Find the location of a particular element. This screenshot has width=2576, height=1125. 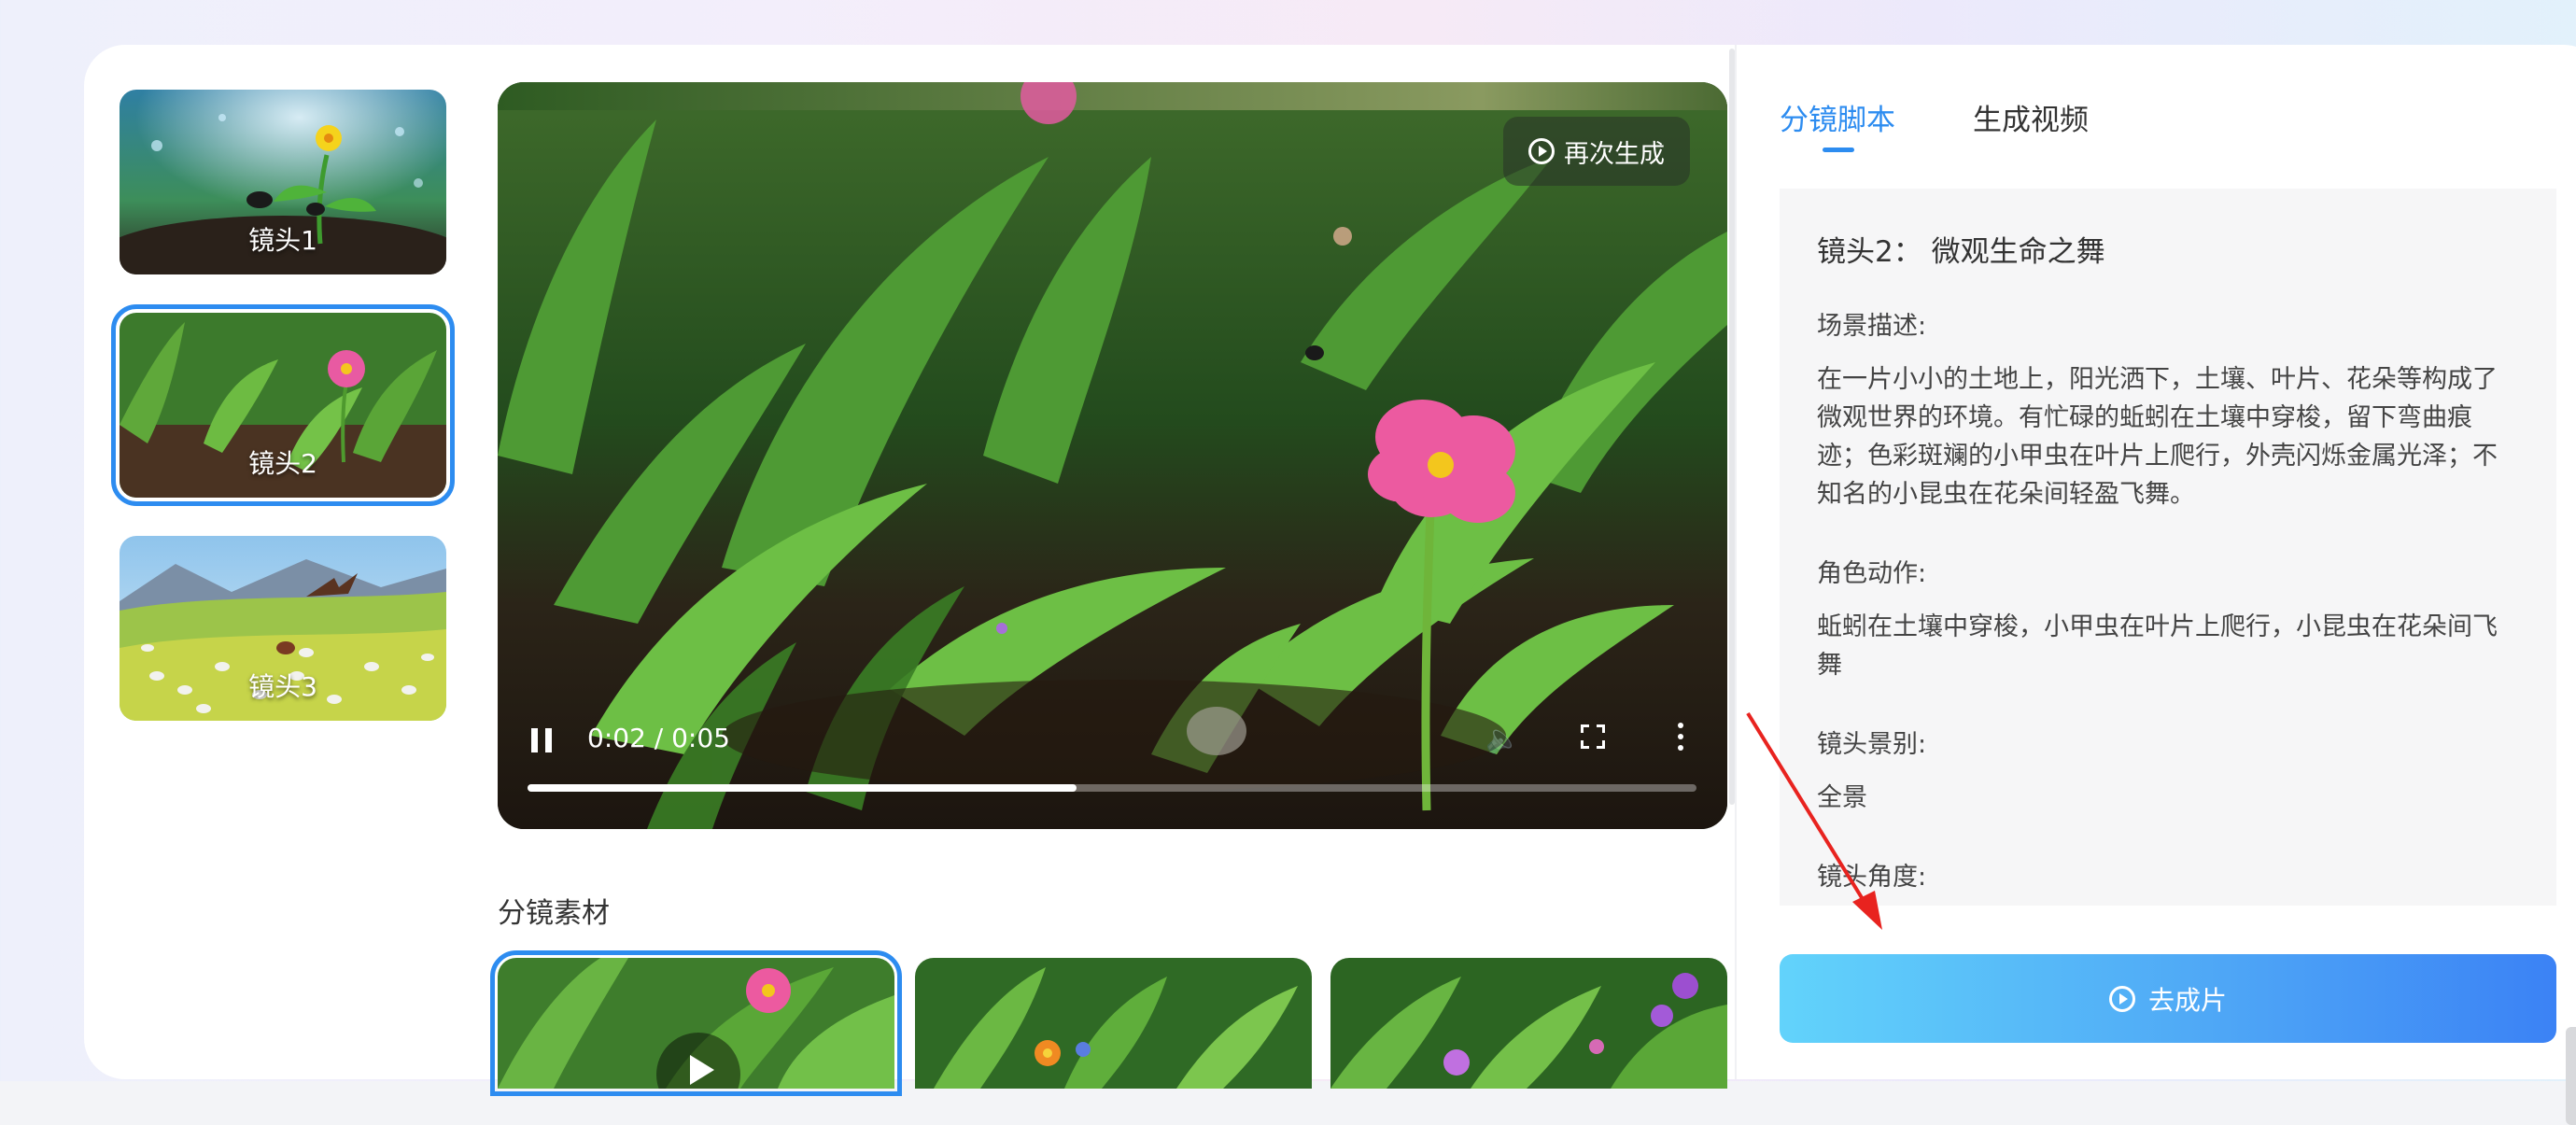

panel-divider is located at coordinates (1736, 562).